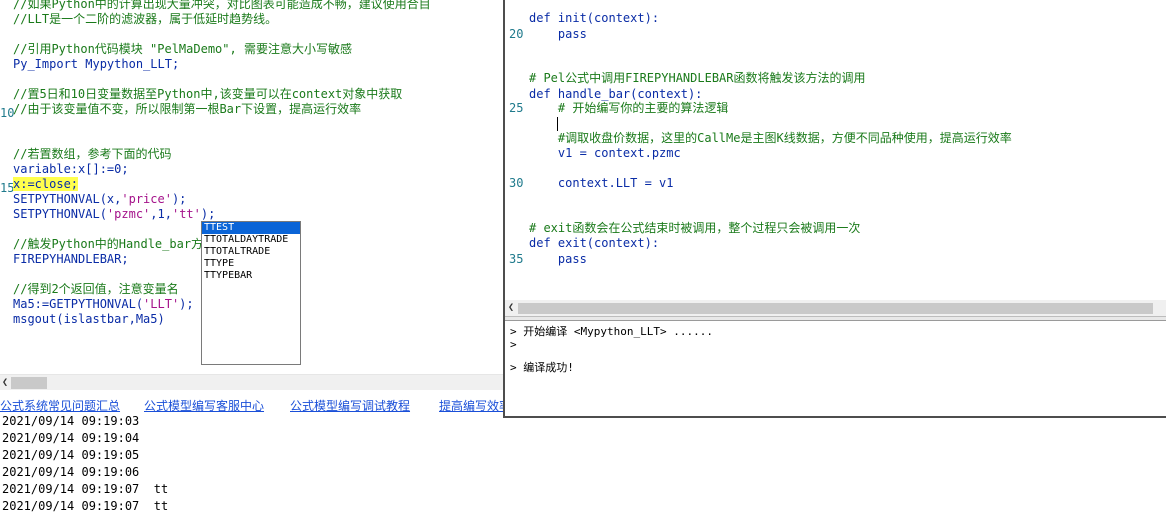  I want to click on autocomplete-item: TTOTALDAYTRADE, so click(251, 240).